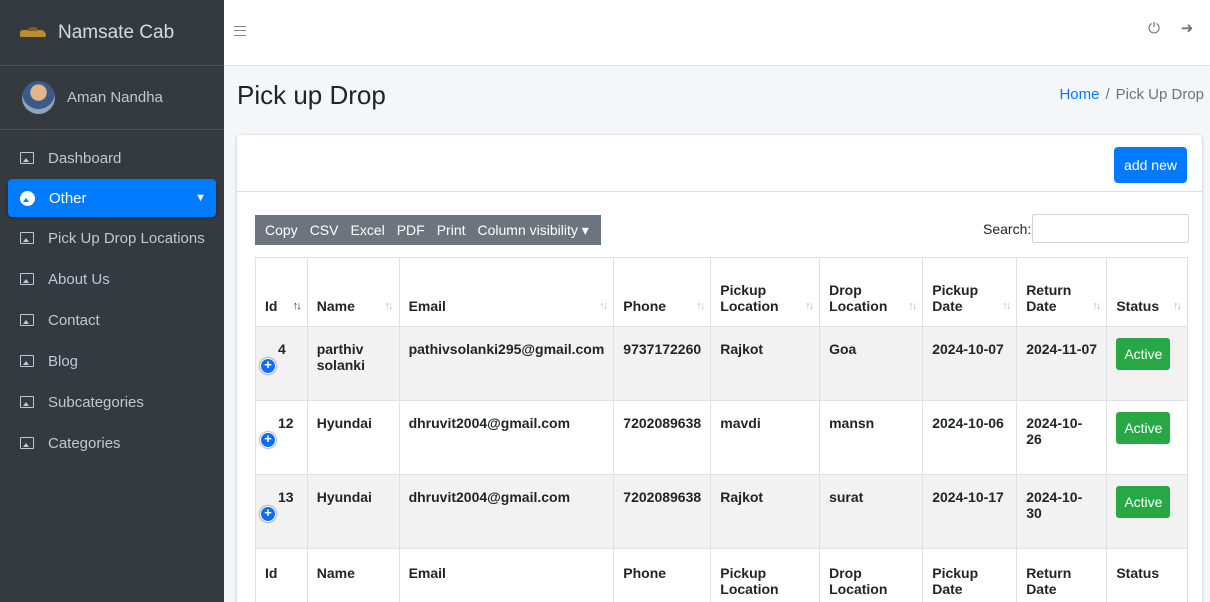 This screenshot has width=1210, height=602. I want to click on column-header-return-date: Return Date ↑↓, so click(1062, 292).